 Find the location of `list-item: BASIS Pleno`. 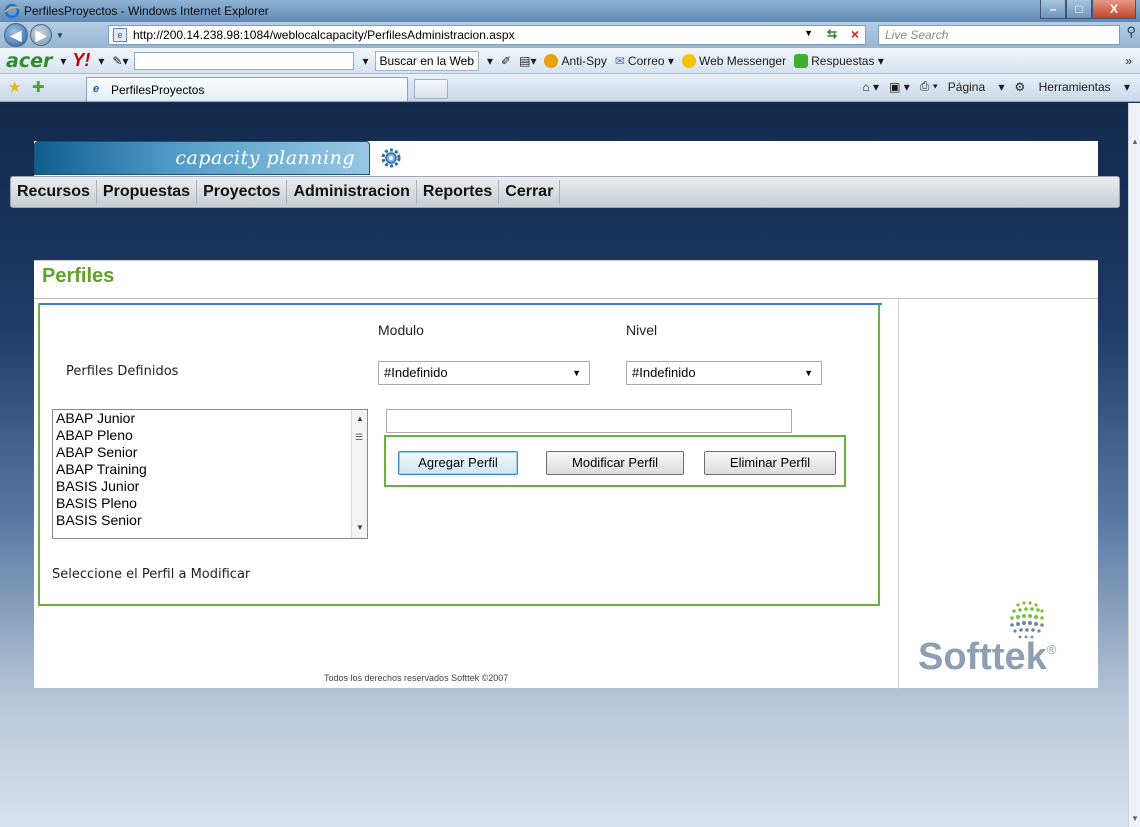

list-item: BASIS Pleno is located at coordinates (210, 503).